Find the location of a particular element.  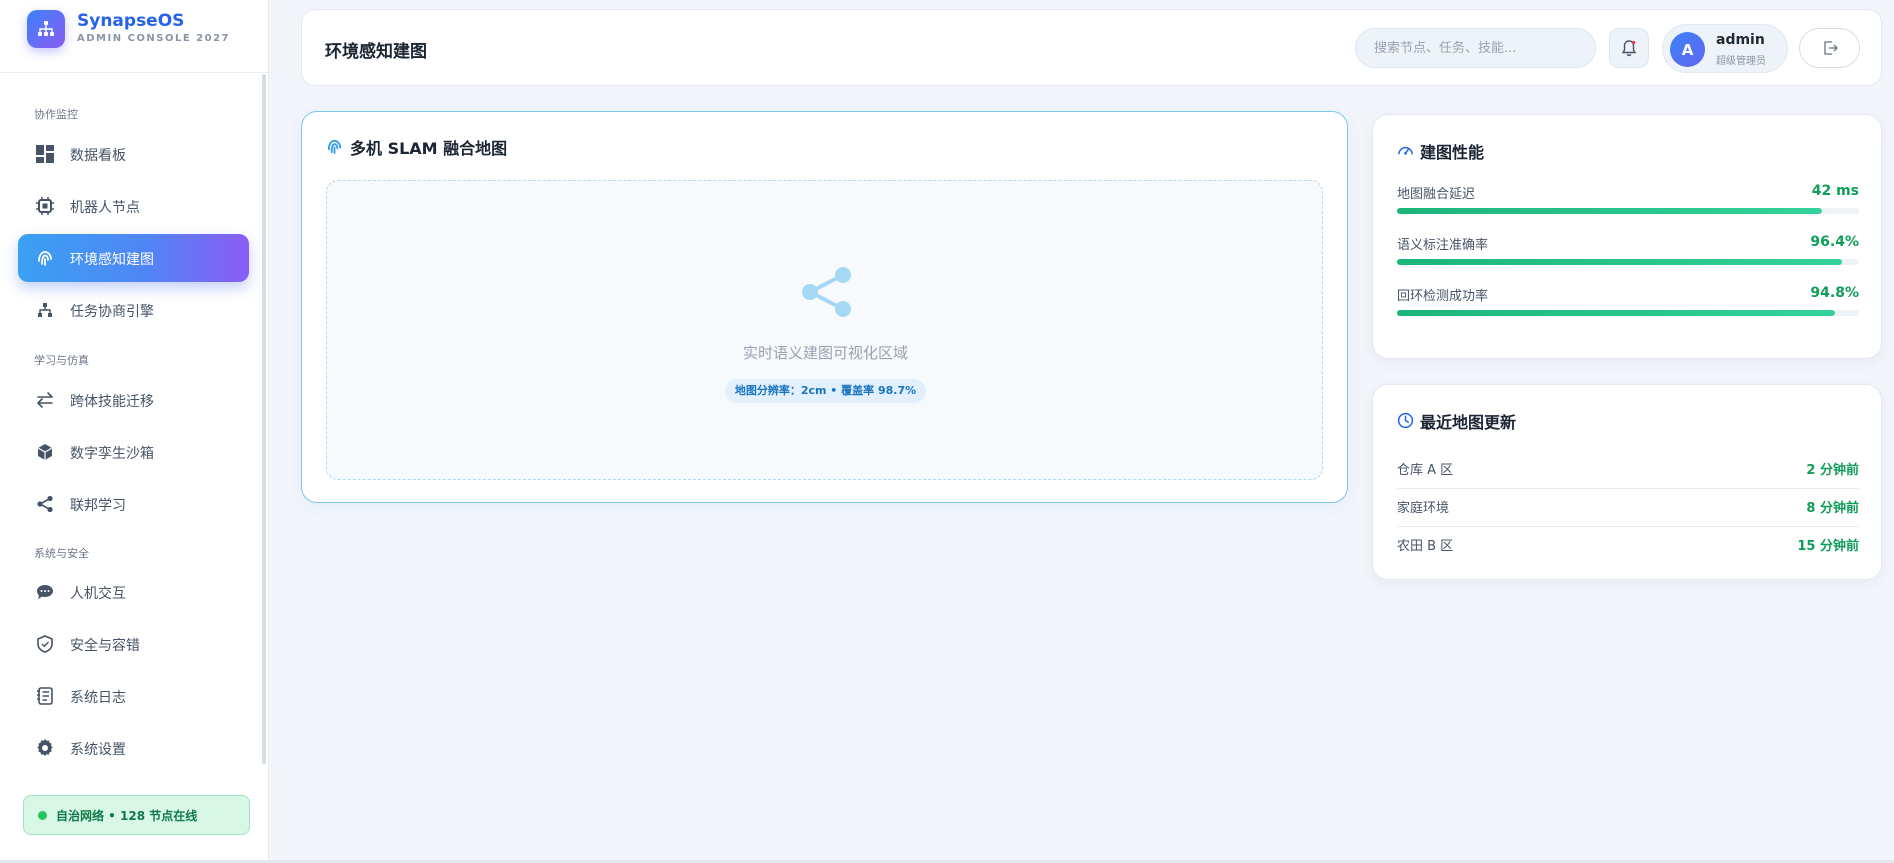

shield-icon is located at coordinates (45, 644).